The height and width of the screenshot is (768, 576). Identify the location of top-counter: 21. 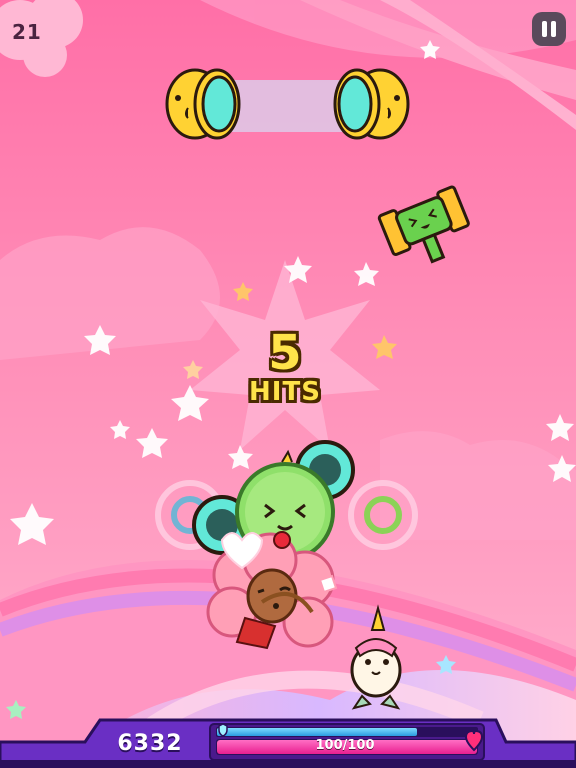
(27, 32).